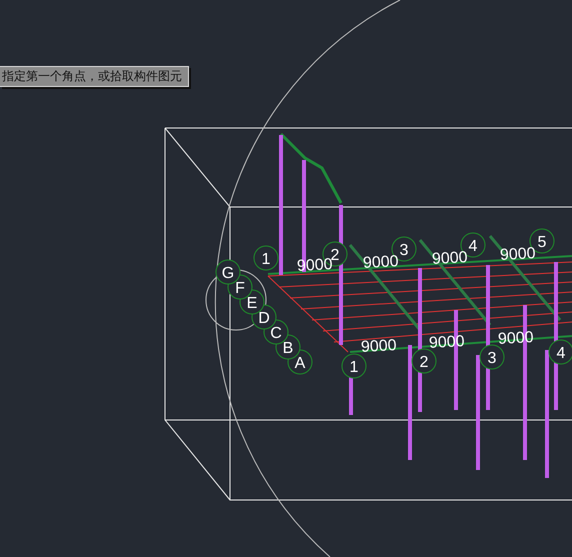 The width and height of the screenshot is (572, 557). What do you see at coordinates (94, 76) in the screenshot?
I see `command-prompt: 指定第一个角点，或拾取构件图元` at bounding box center [94, 76].